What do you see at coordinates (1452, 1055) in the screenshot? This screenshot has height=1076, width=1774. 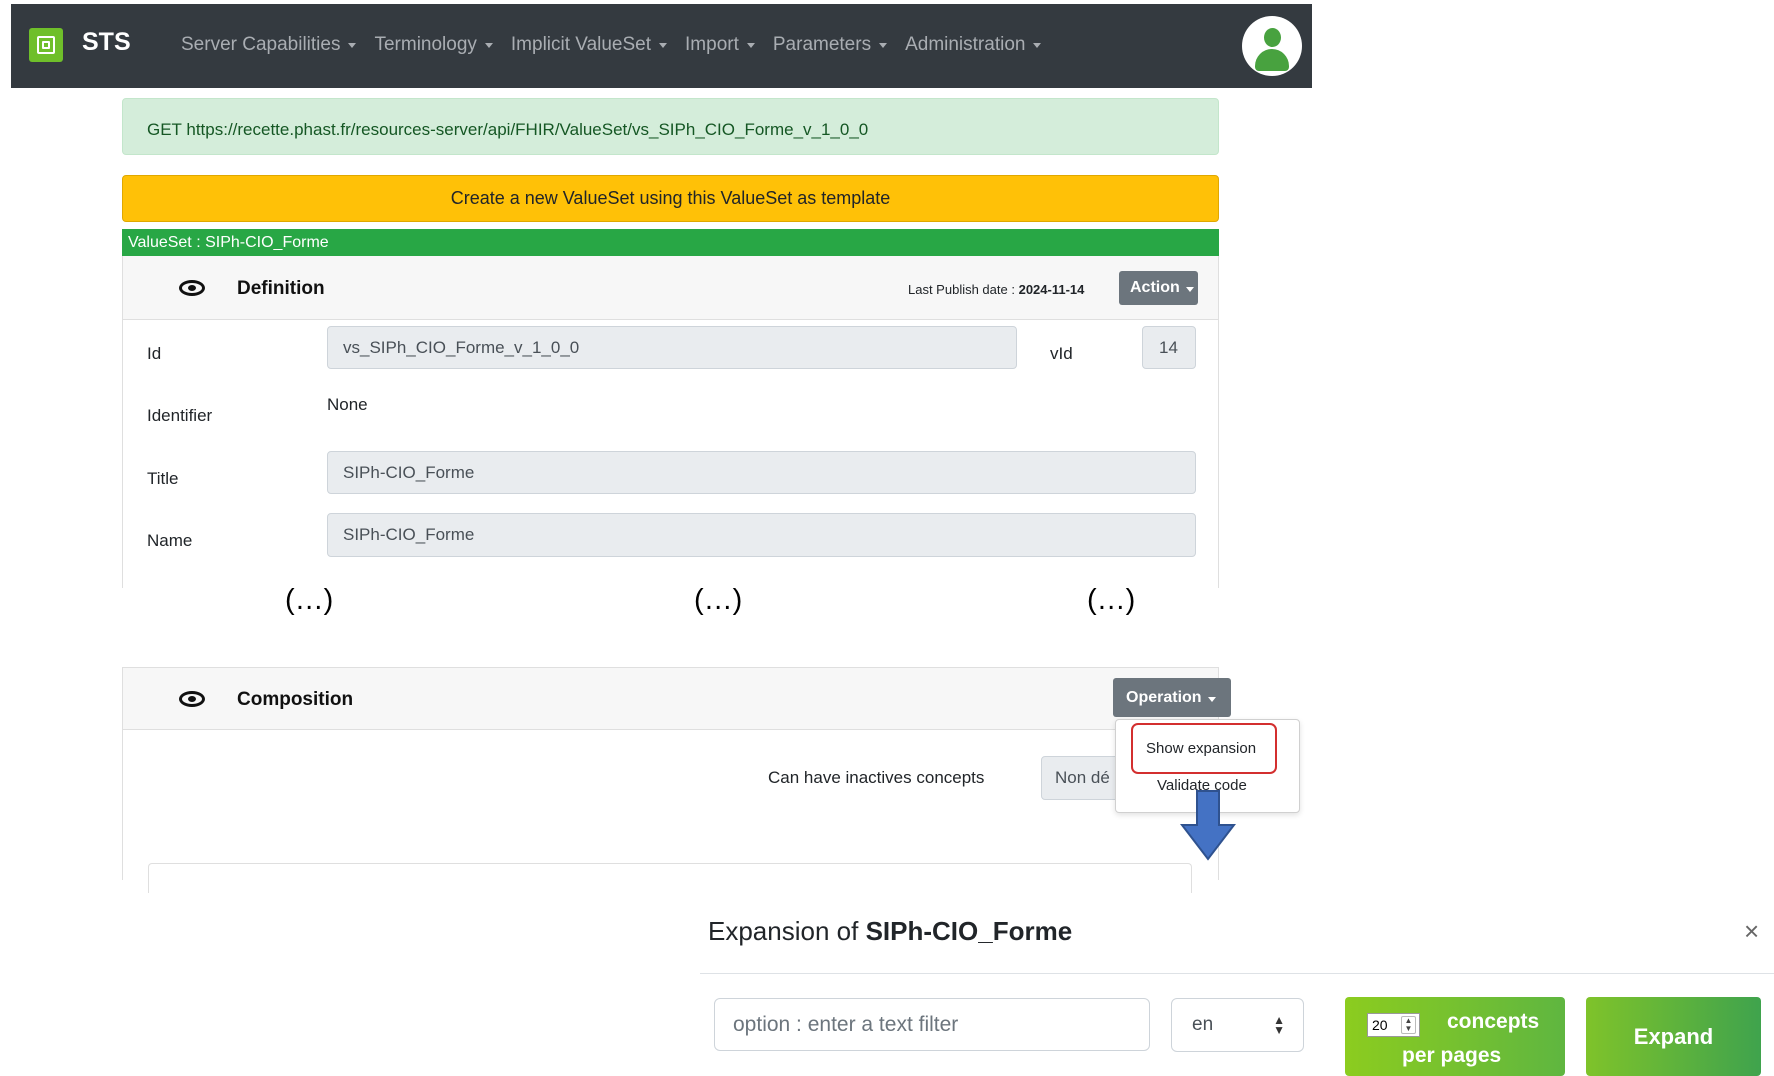 I see `per-pages-label: per pages` at bounding box center [1452, 1055].